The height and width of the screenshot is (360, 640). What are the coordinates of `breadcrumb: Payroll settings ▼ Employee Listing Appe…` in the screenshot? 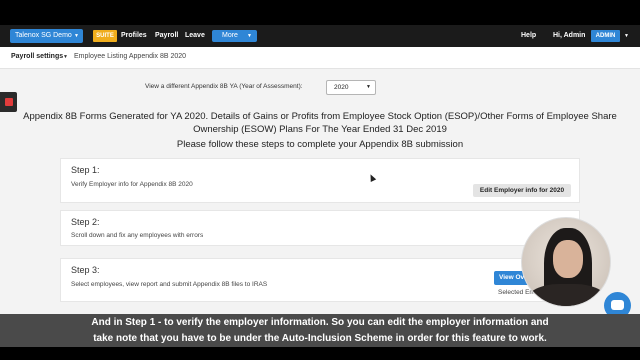 It's located at (320, 58).